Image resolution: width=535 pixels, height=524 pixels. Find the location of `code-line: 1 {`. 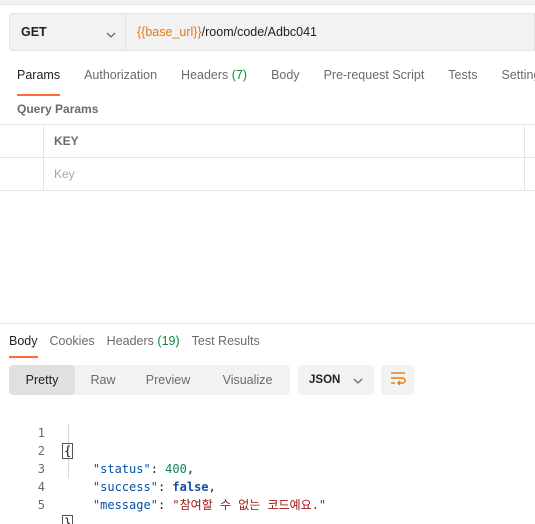

code-line: 1 { is located at coordinates (267, 432).